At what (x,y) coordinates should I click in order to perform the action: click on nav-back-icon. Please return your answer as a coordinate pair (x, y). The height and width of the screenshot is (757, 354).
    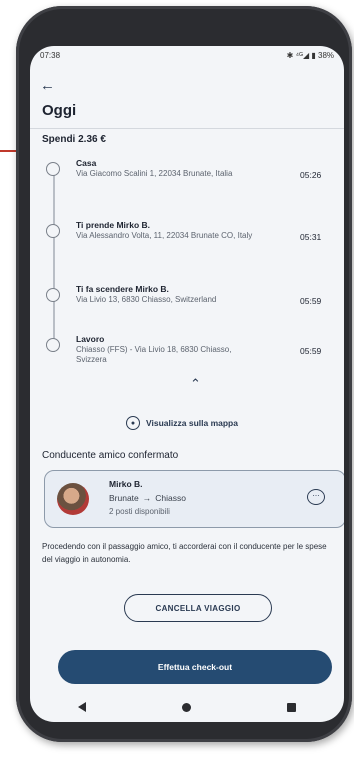
    Looking at the image, I should click on (82, 707).